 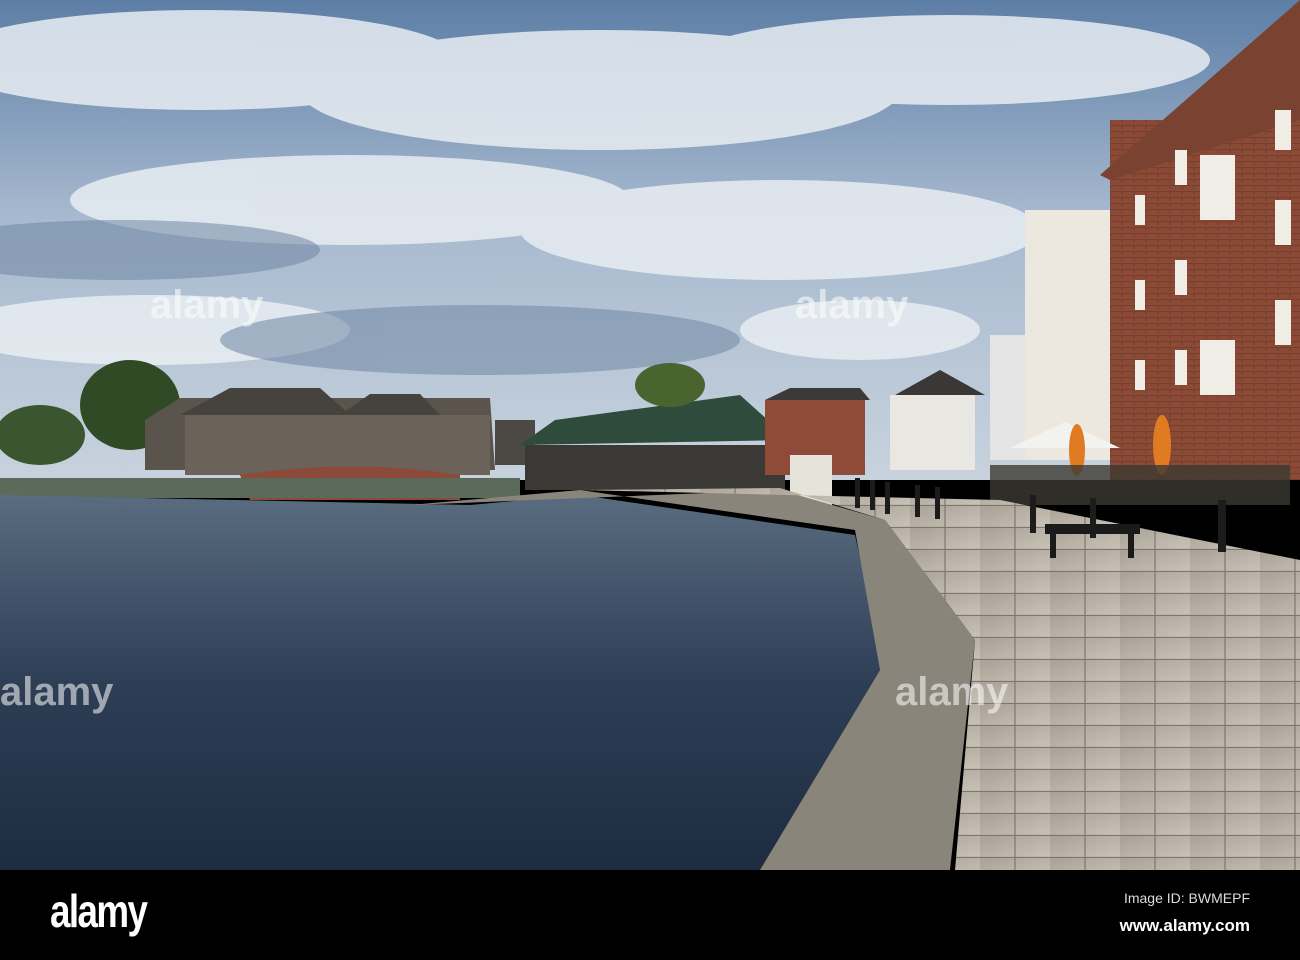 What do you see at coordinates (1186, 898) in the screenshot?
I see `image-id: Image ID: BWMEPF` at bounding box center [1186, 898].